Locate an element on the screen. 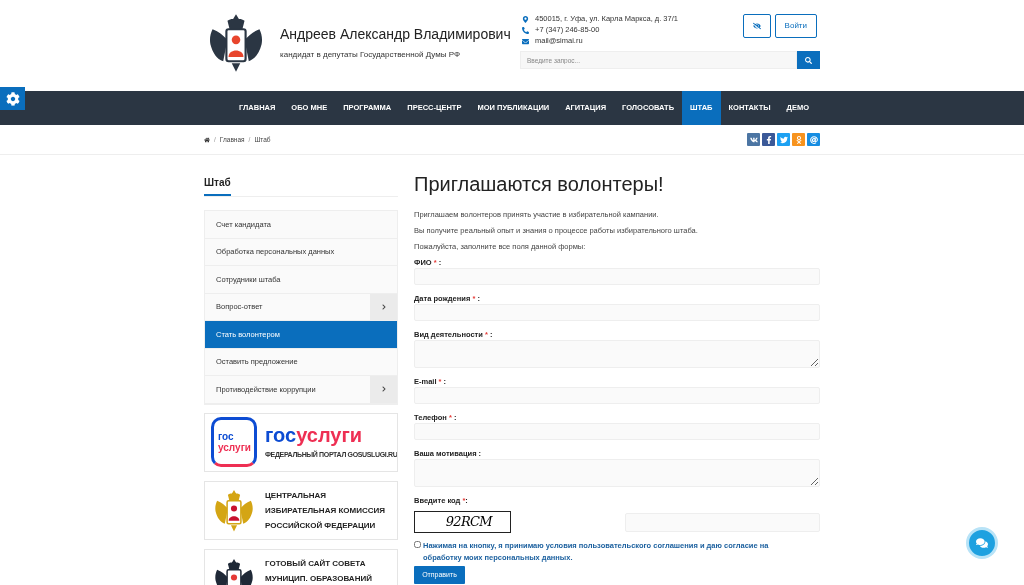 Image resolution: width=1024 pixels, height=585 pixels. banner-card: ЦЕНТРАЛЬНАЯ ИЗБИРАТЕЛЬНАЯ КОМИССИЯ РОССИЙСКОЙ ФЕДЕРАЦИИ is located at coordinates (301, 510).